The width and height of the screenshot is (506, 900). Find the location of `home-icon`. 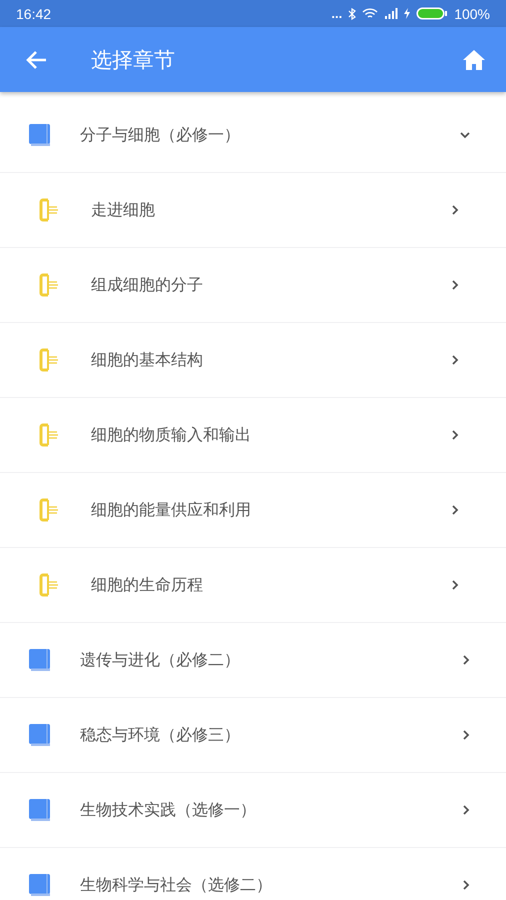

home-icon is located at coordinates (474, 59).